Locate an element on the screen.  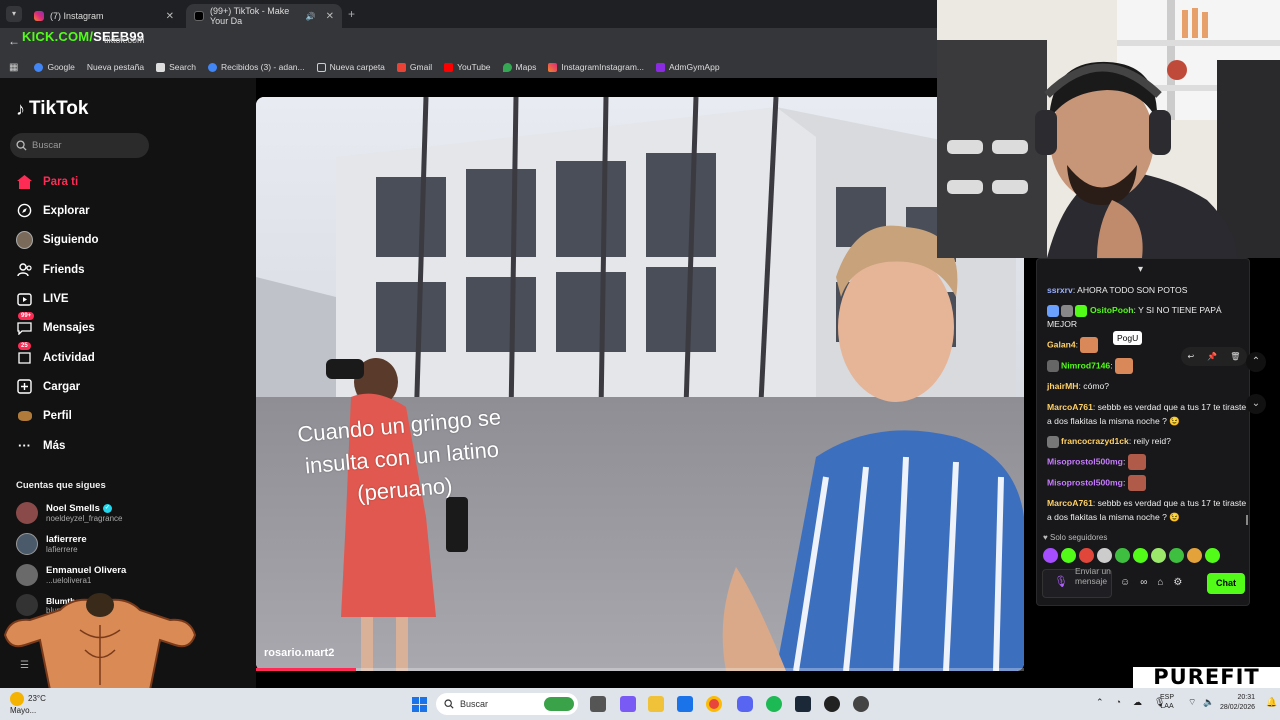
app-icon is located at coordinates (628, 704).